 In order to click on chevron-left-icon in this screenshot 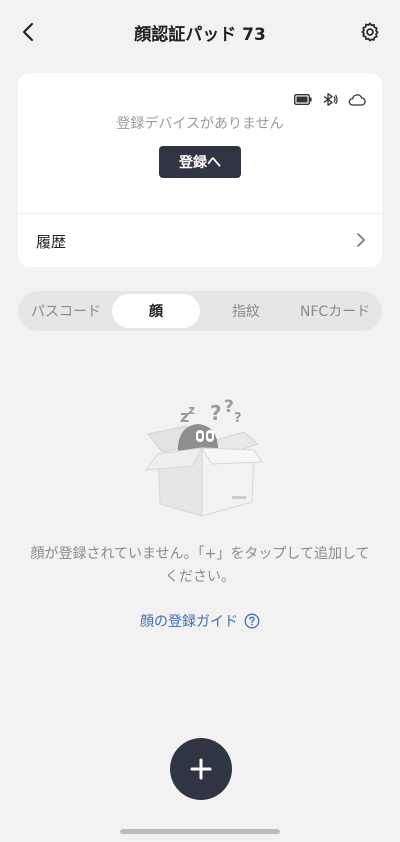, I will do `click(28, 32)`.